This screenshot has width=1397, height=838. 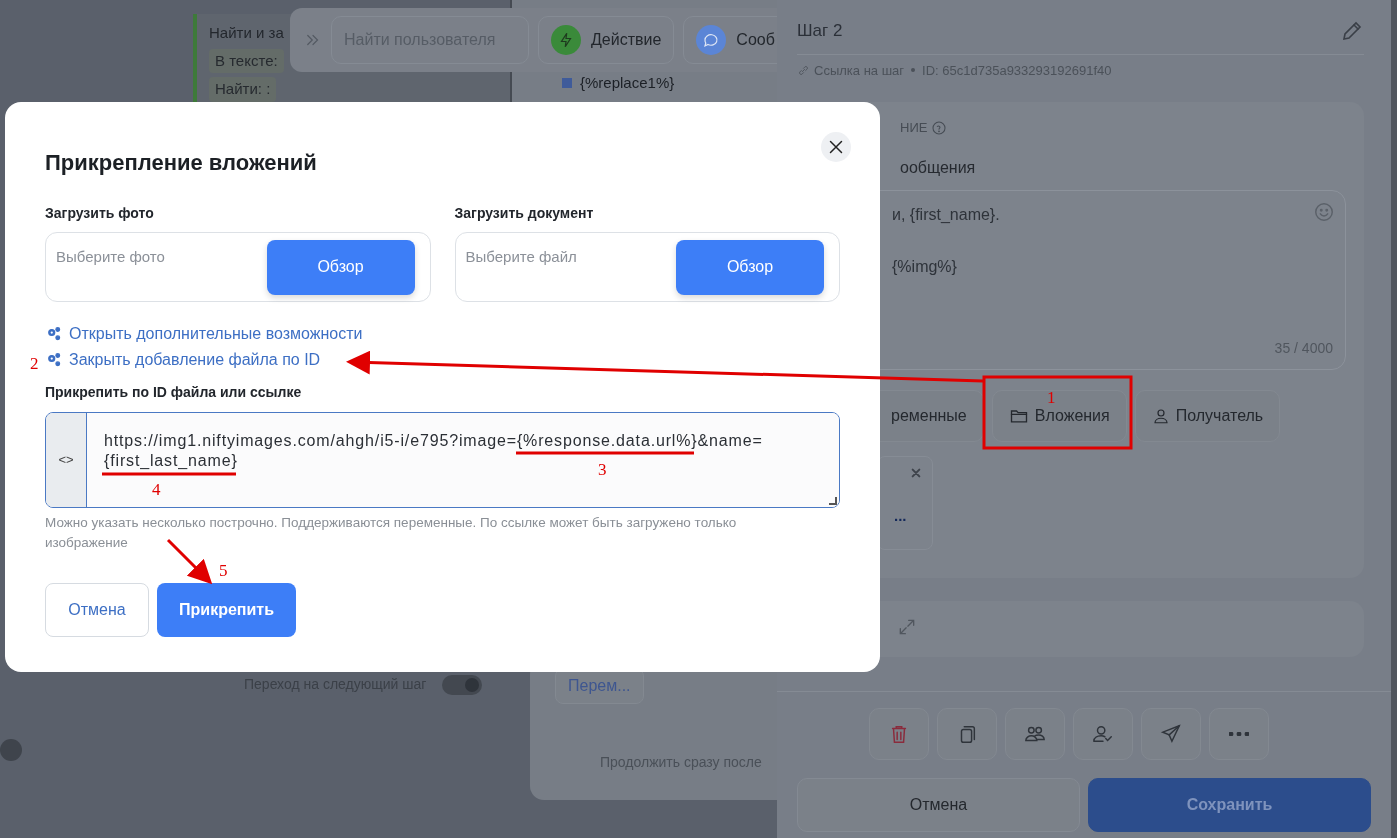 I want to click on upload-label: Загрузить фото, so click(x=100, y=213).